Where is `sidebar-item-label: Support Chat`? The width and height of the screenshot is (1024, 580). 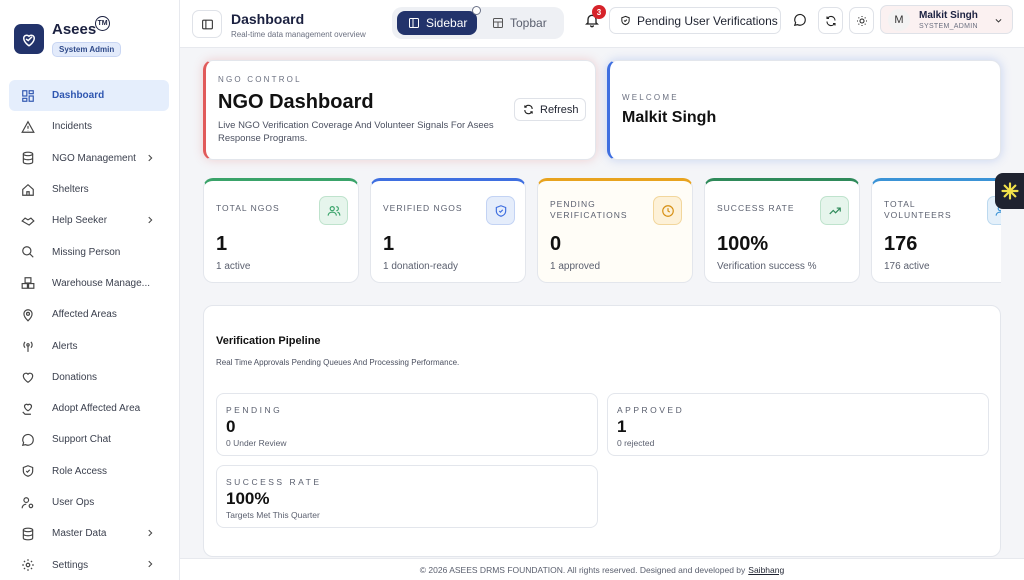 sidebar-item-label: Support Chat is located at coordinates (81, 440).